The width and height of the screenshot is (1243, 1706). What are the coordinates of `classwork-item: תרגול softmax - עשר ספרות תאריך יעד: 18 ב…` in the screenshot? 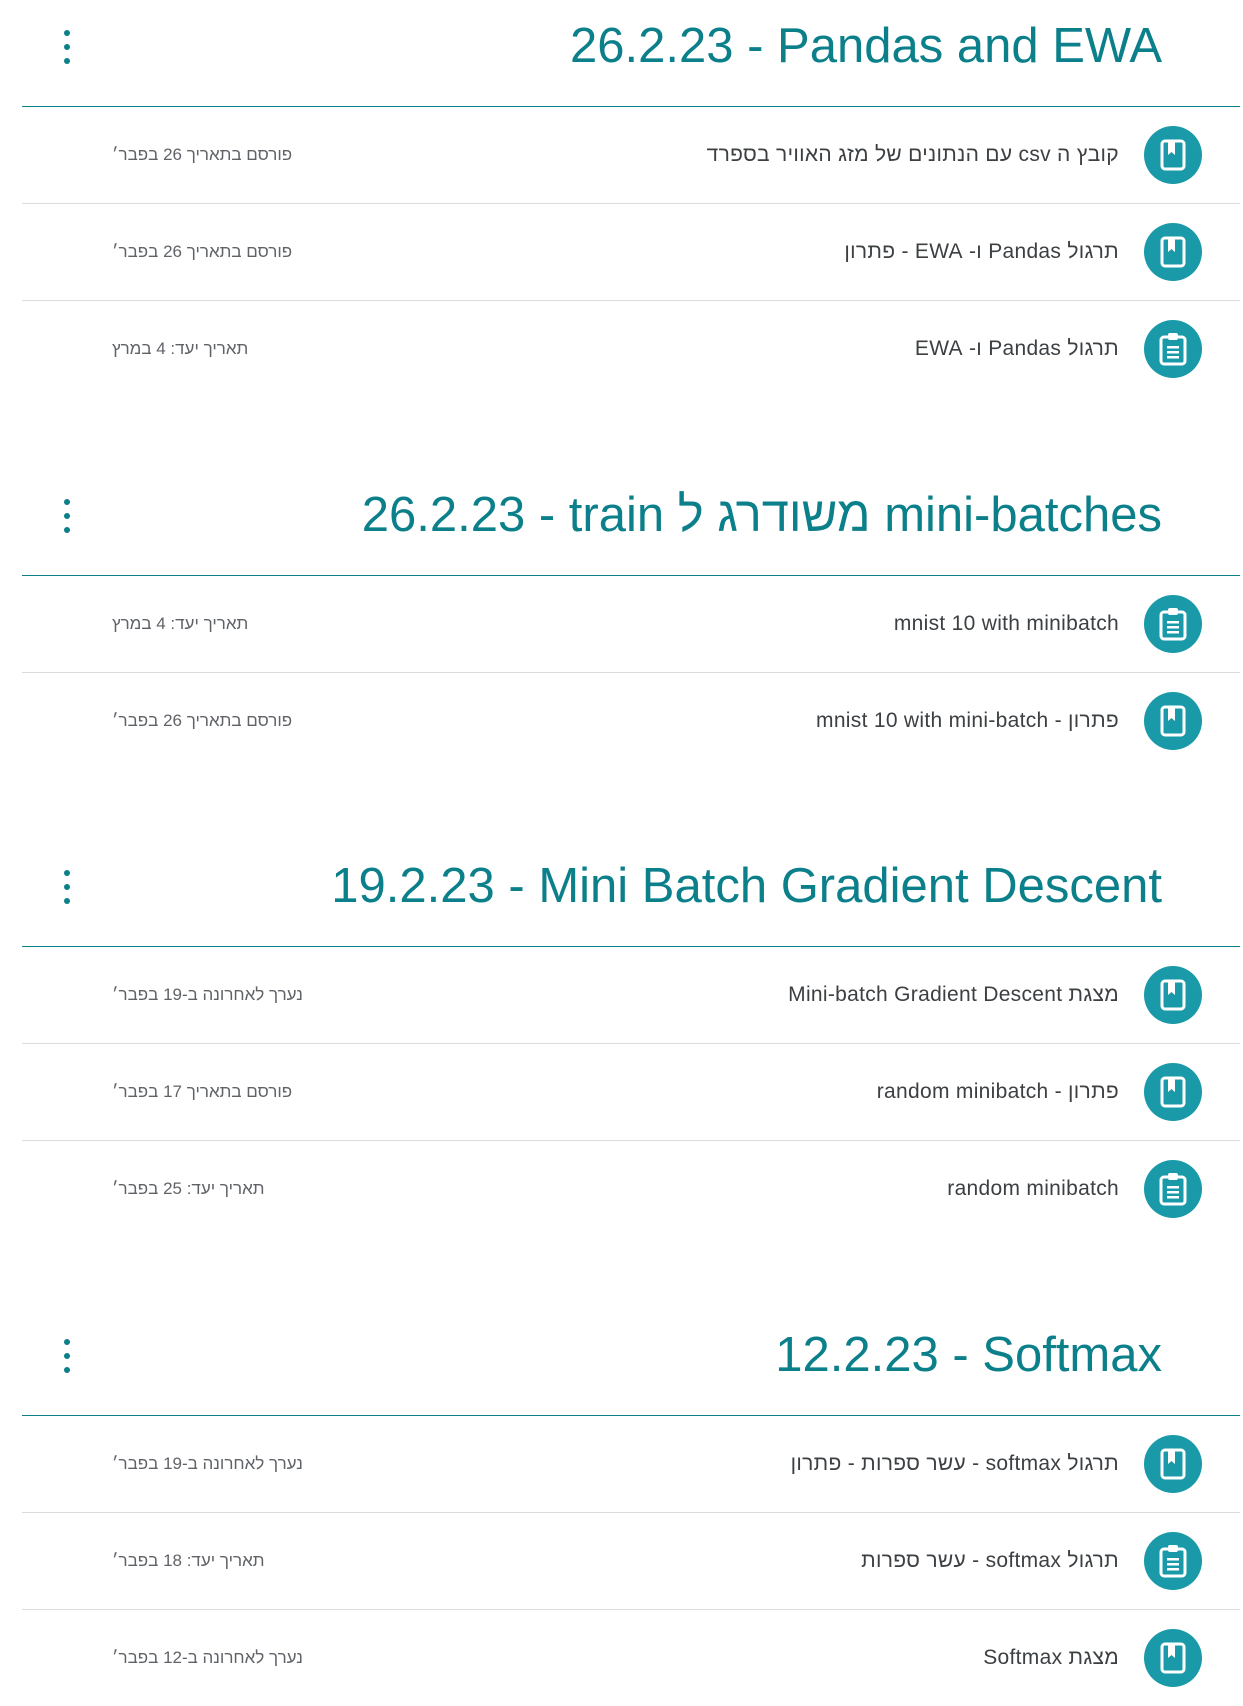 It's located at (631, 1561).